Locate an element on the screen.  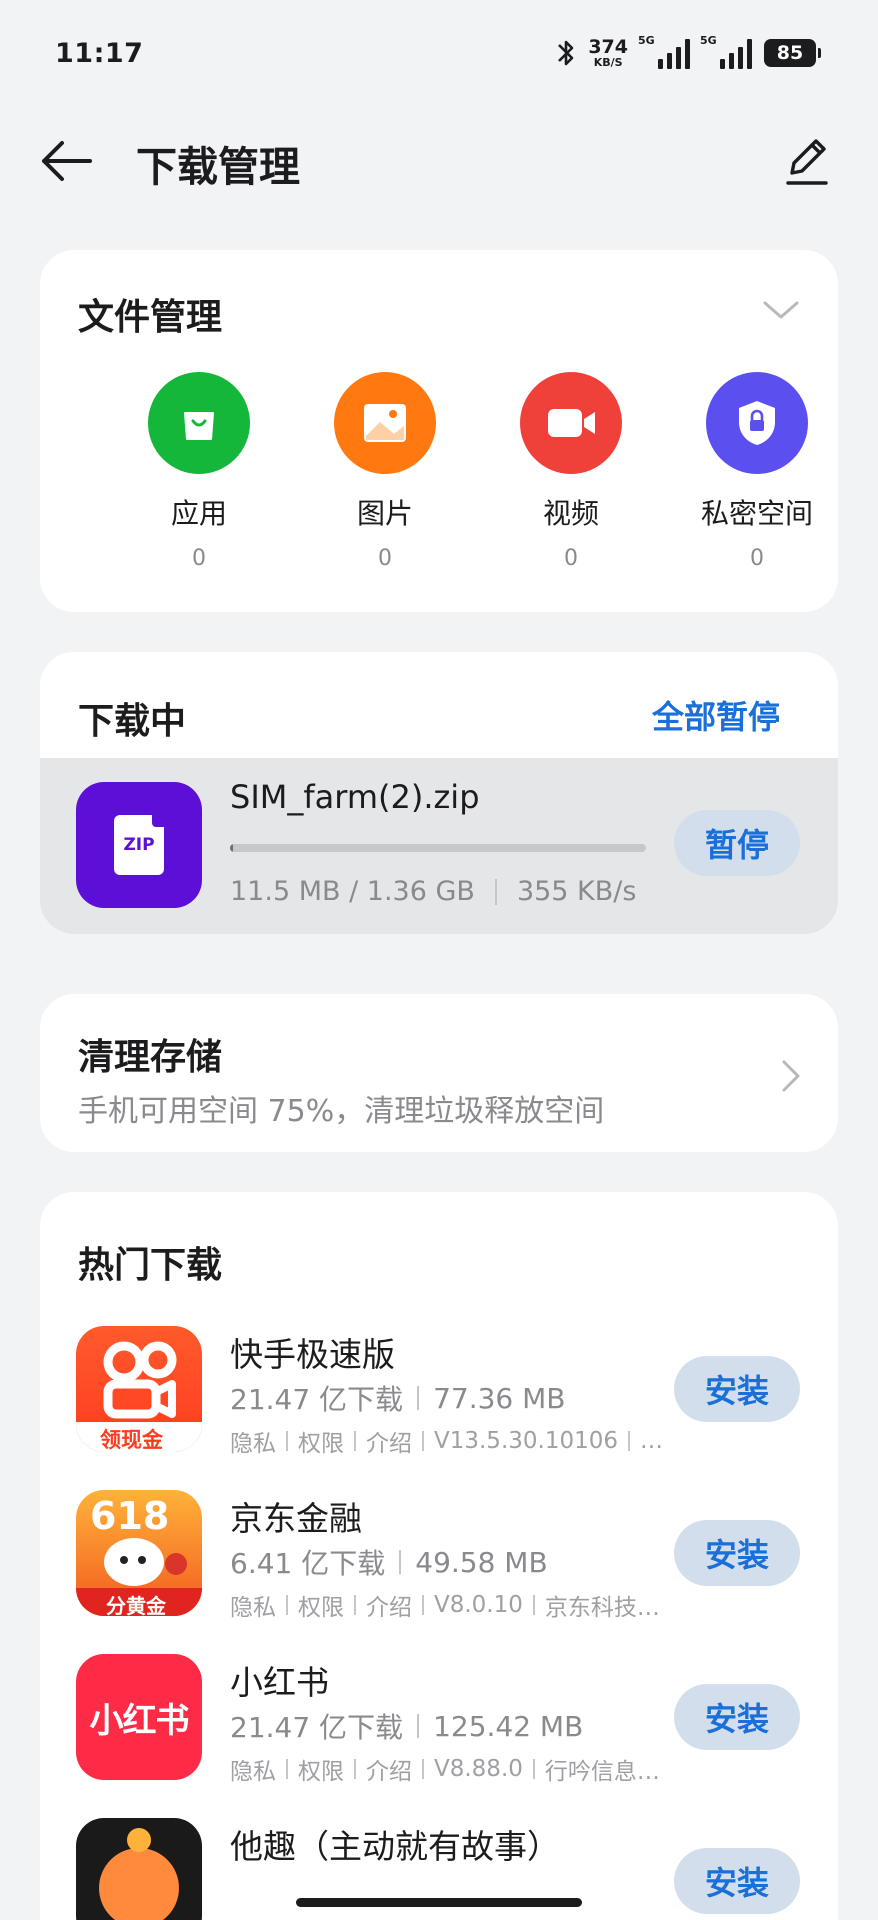
page-title: 下载管理 is located at coordinates (218, 167).